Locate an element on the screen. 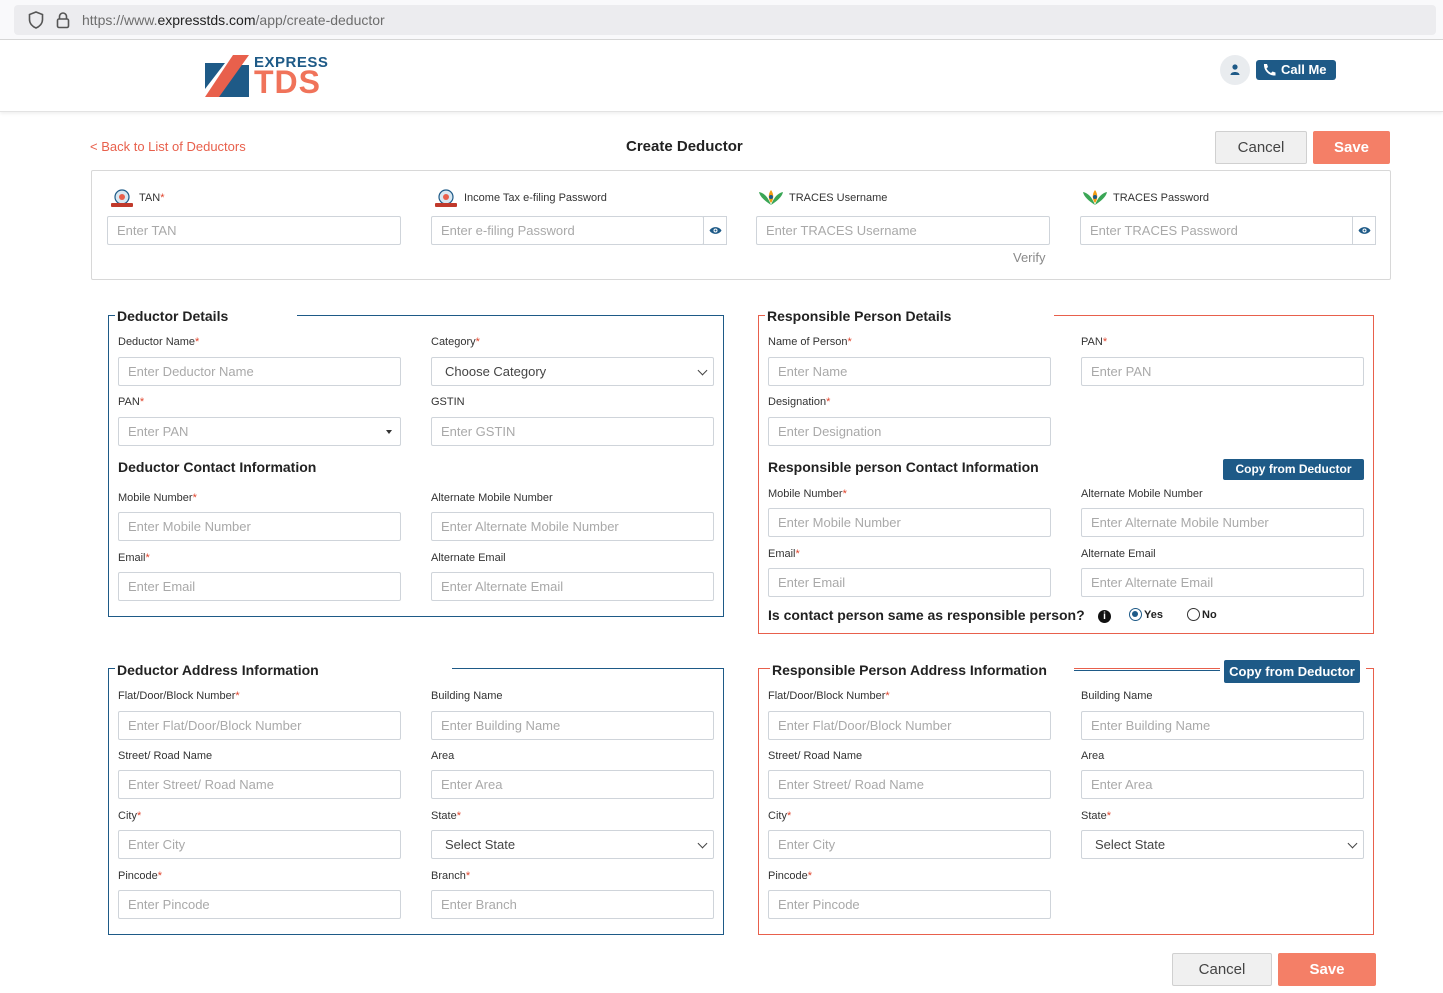 This screenshot has width=1443, height=993. responsible-person-title: Responsible Person Details is located at coordinates (909, 316).